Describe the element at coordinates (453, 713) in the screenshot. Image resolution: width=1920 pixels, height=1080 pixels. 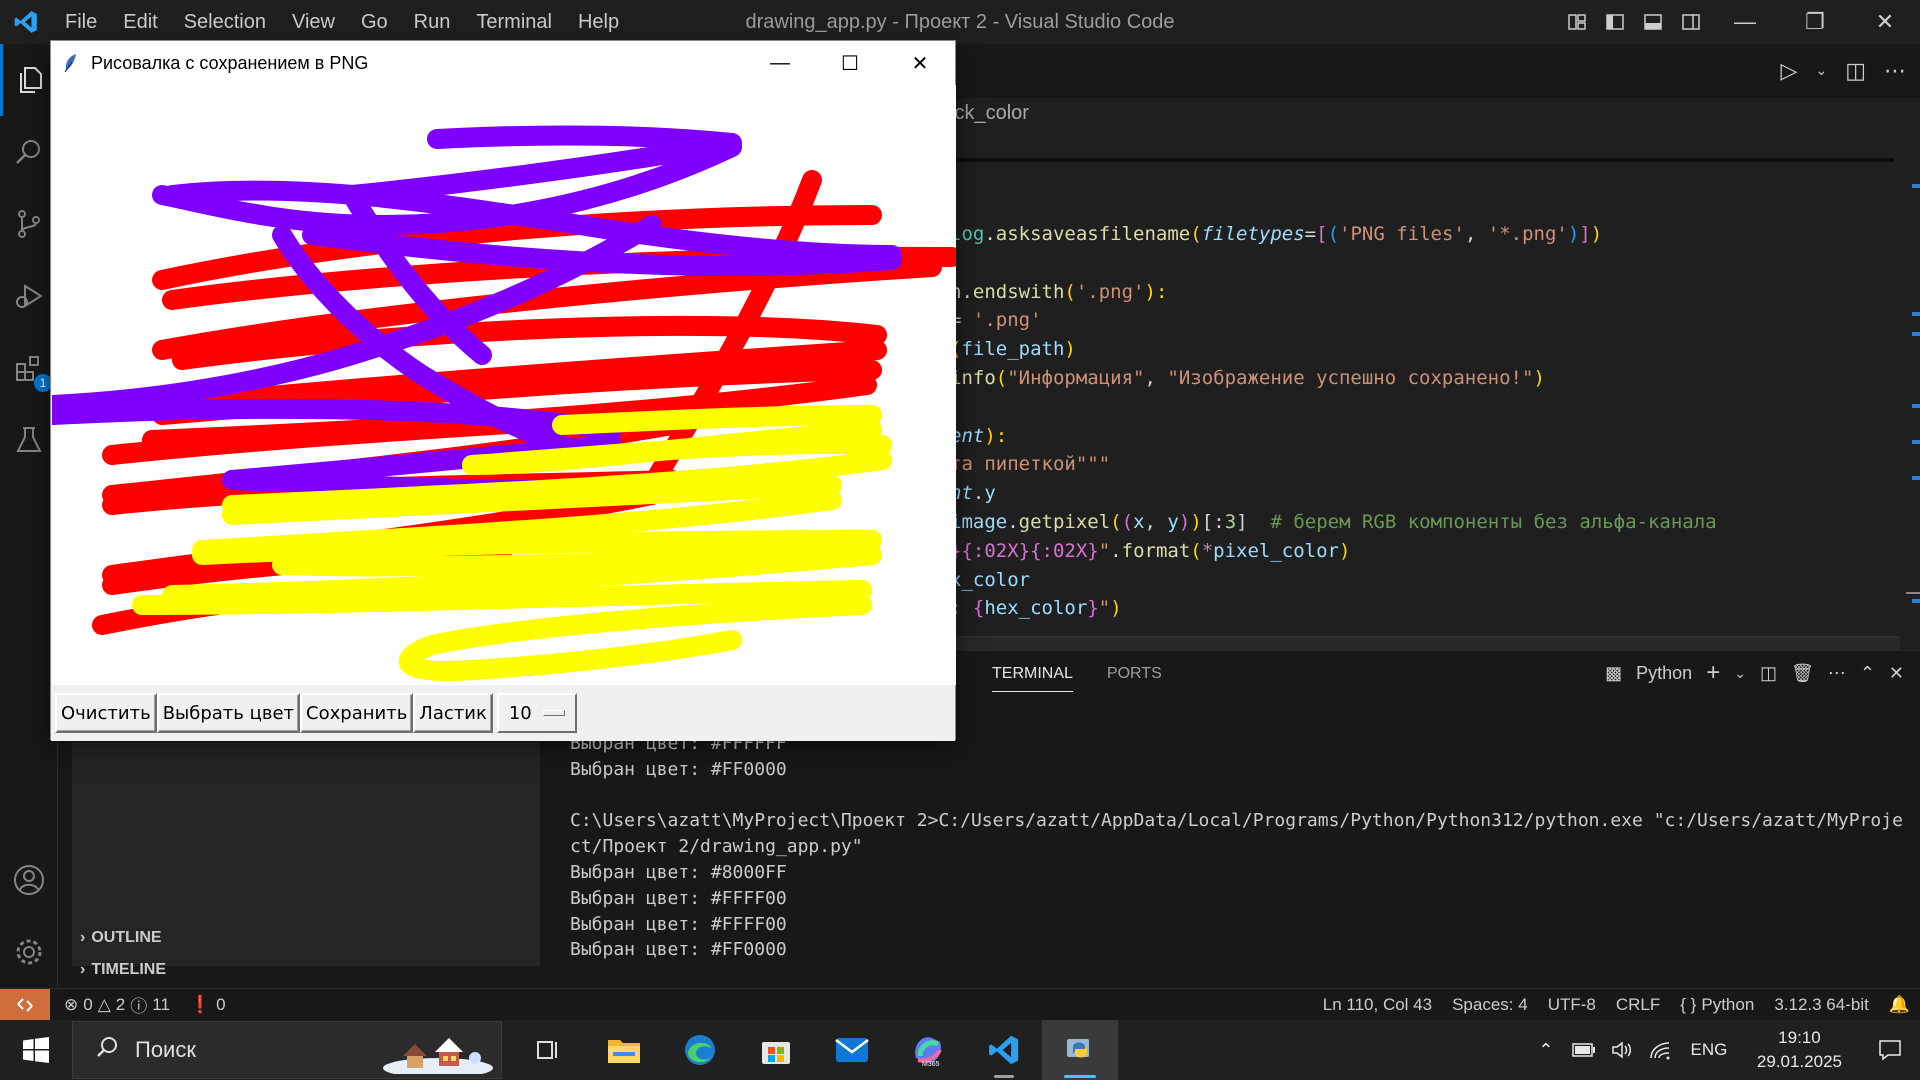
I see `eraser-button: Ластик` at that location.